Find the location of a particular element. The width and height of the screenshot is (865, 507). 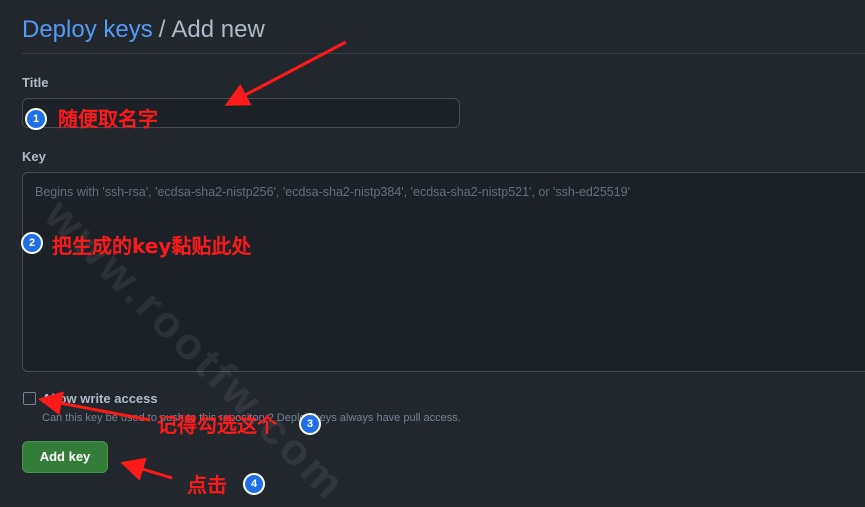

arrow-to-checkbox is located at coordinates (94, 406).